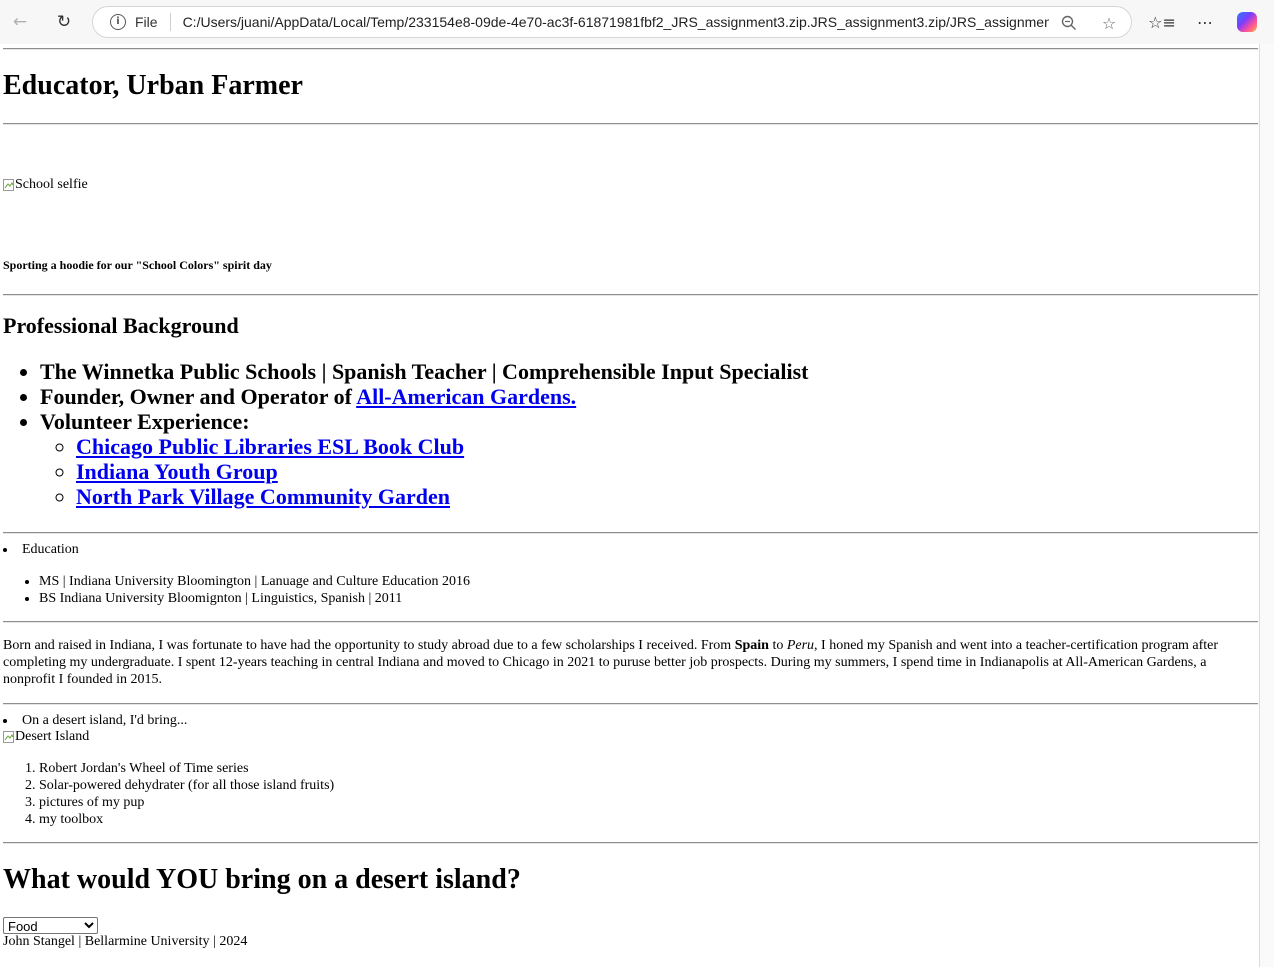  What do you see at coordinates (1069, 23) in the screenshot?
I see `zoom-icon` at bounding box center [1069, 23].